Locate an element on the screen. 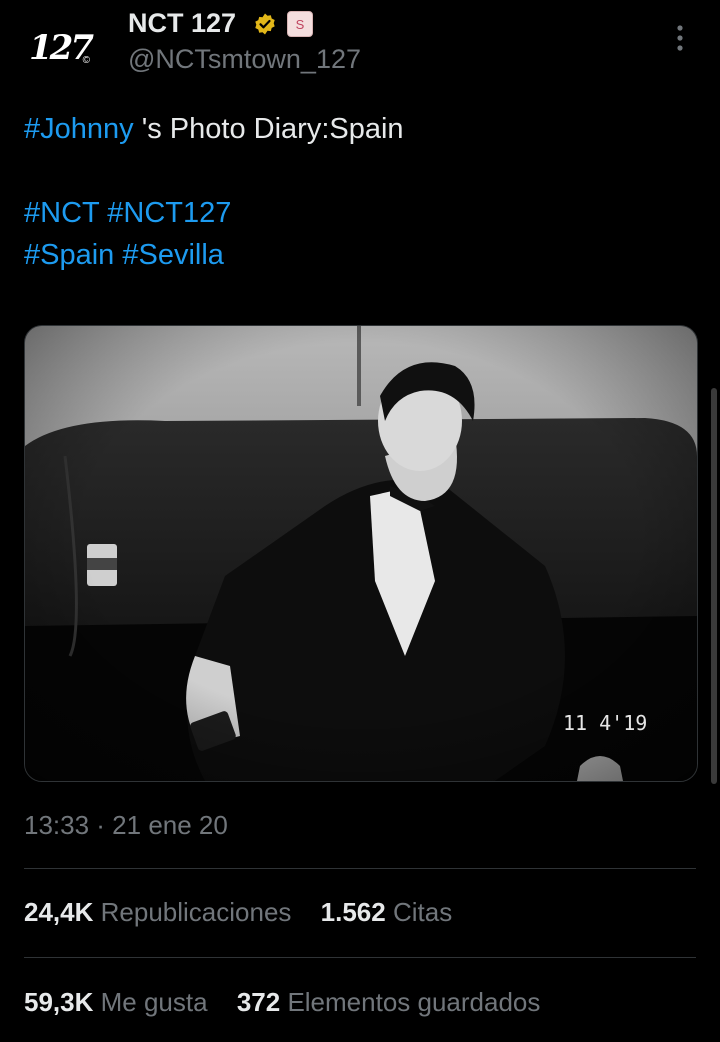  hashtag-link: #NCT127 is located at coordinates (169, 213).